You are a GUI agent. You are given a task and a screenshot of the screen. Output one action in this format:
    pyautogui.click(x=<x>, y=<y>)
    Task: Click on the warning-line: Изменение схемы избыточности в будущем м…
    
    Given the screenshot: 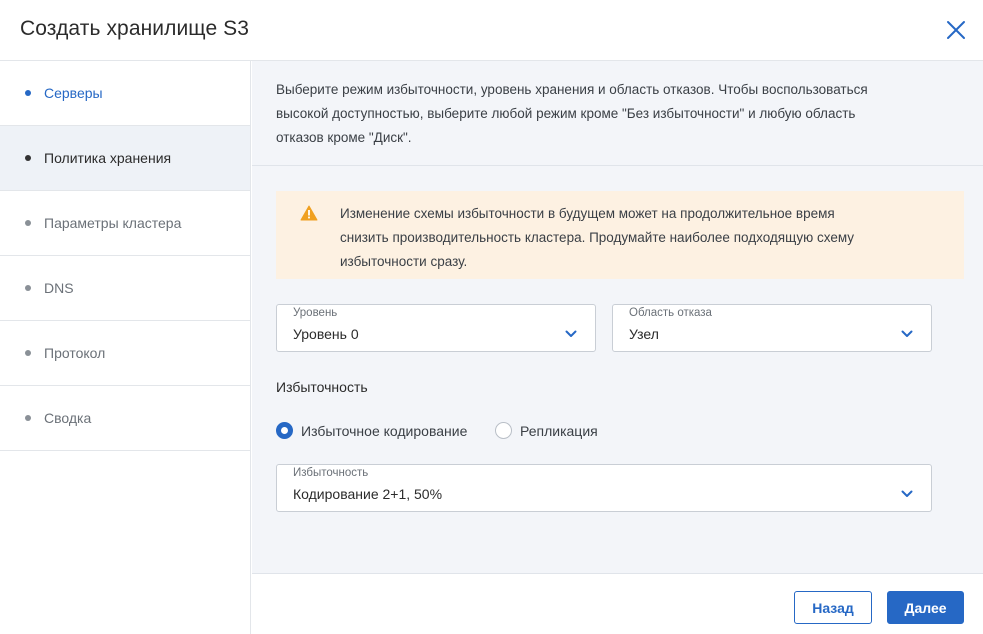 What is the action you would take?
    pyautogui.click(x=587, y=213)
    